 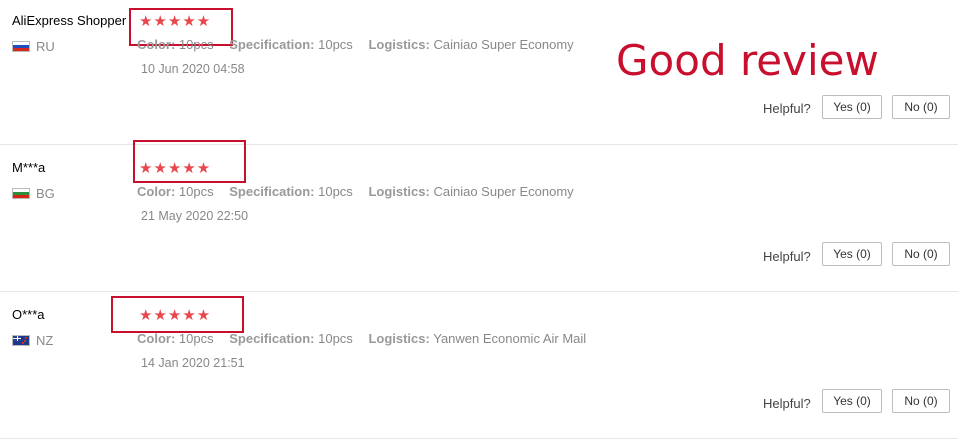 I want to click on good-review-annotation: Good review, so click(x=747, y=60).